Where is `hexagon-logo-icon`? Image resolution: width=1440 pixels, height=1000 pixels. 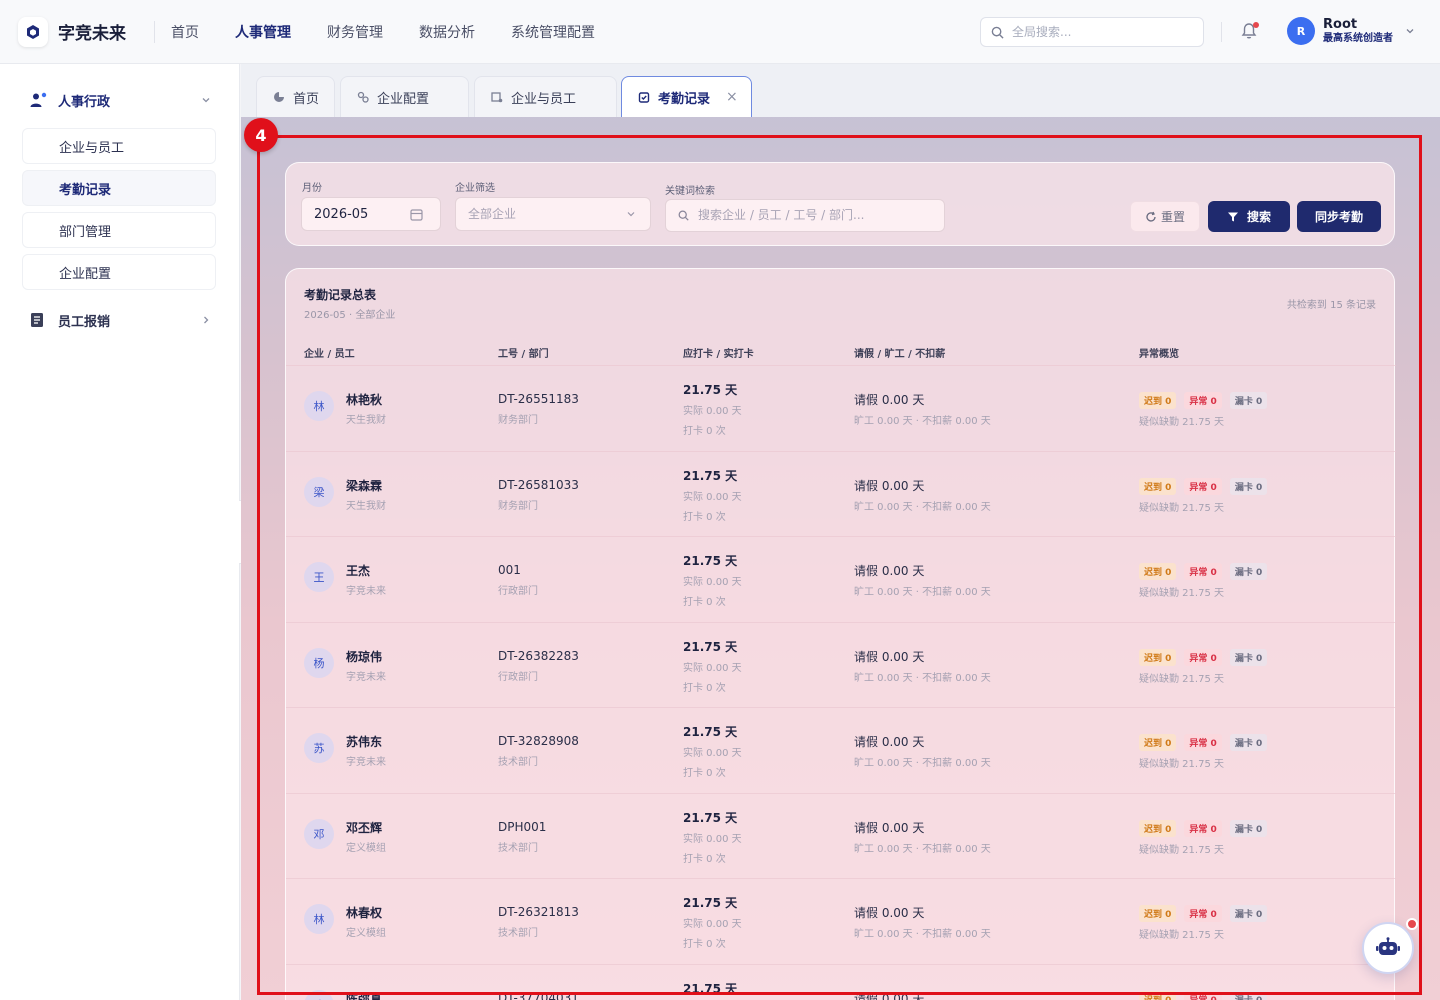 hexagon-logo-icon is located at coordinates (33, 31).